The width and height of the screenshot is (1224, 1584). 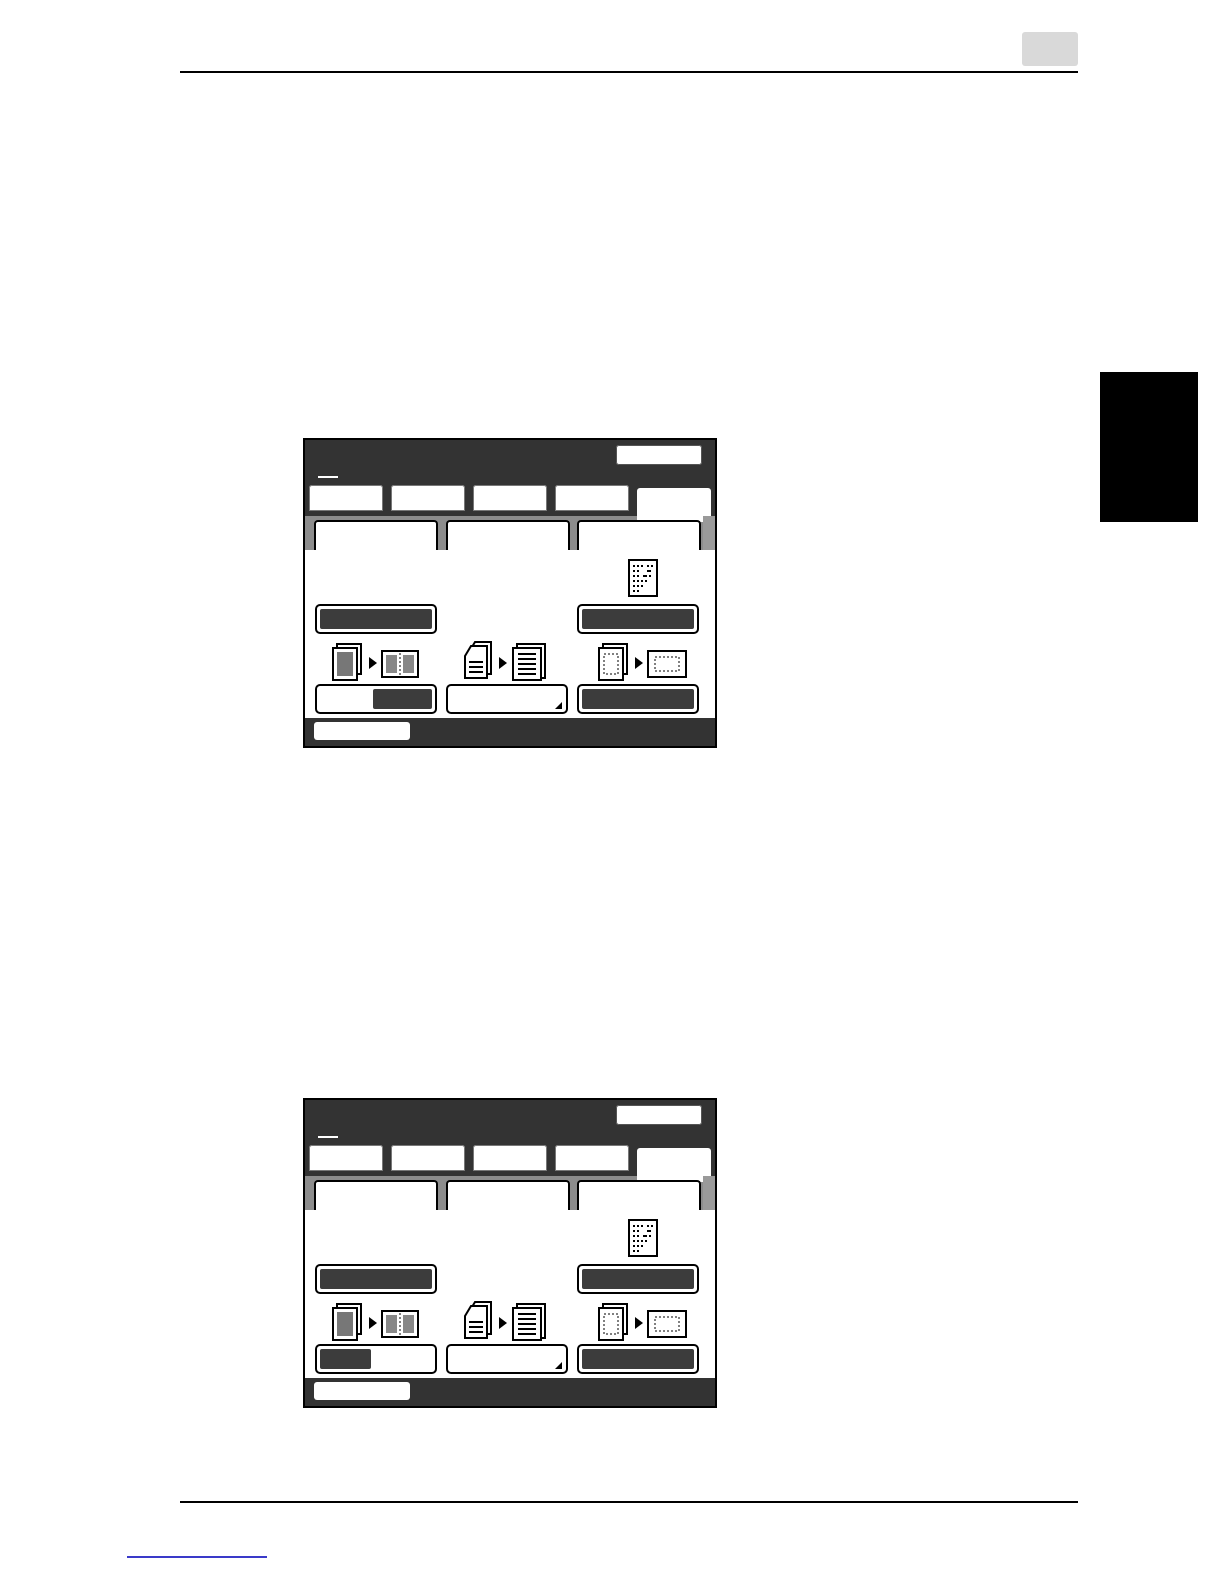 What do you see at coordinates (629, 72) in the screenshot?
I see `header-rule` at bounding box center [629, 72].